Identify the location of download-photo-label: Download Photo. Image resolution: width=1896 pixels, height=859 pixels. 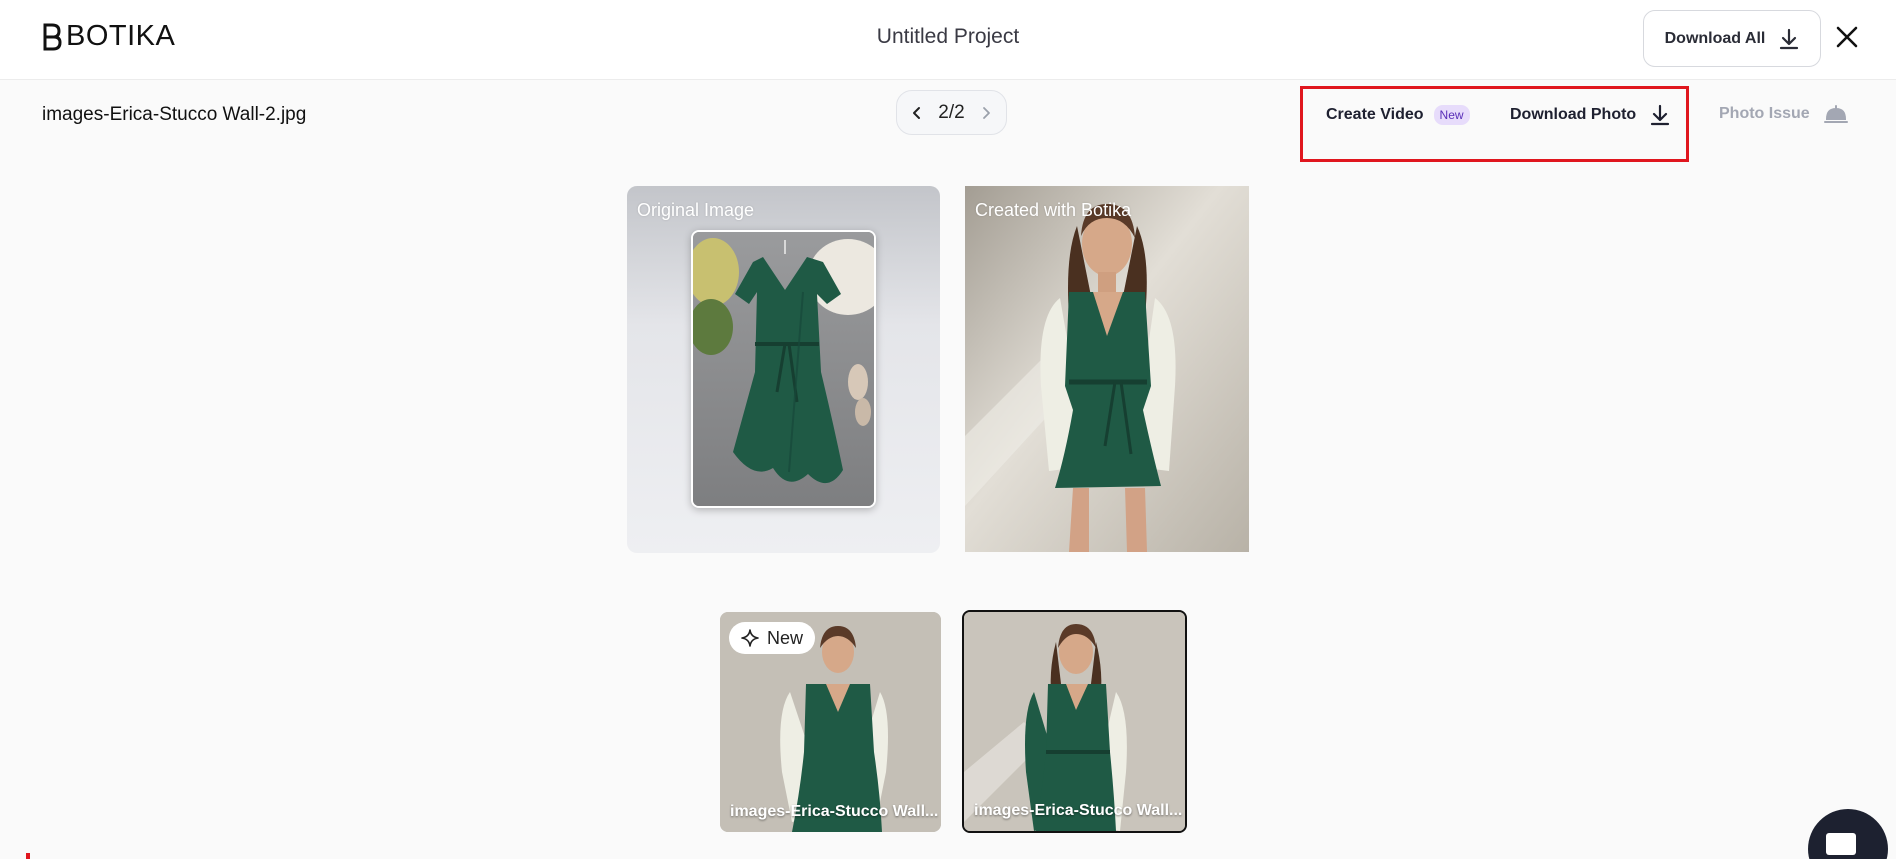
(1573, 114).